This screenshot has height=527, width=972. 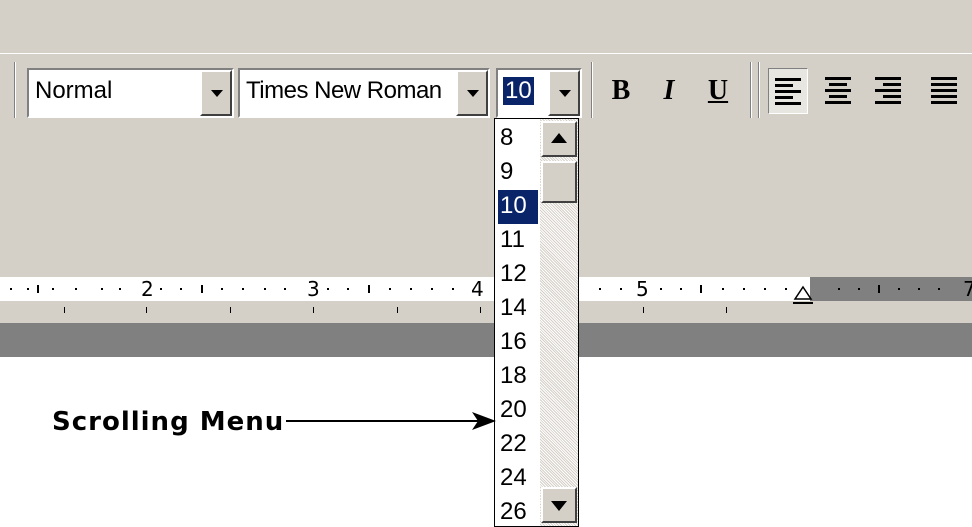 What do you see at coordinates (518, 343) in the screenshot?
I see `font-size-option: 16` at bounding box center [518, 343].